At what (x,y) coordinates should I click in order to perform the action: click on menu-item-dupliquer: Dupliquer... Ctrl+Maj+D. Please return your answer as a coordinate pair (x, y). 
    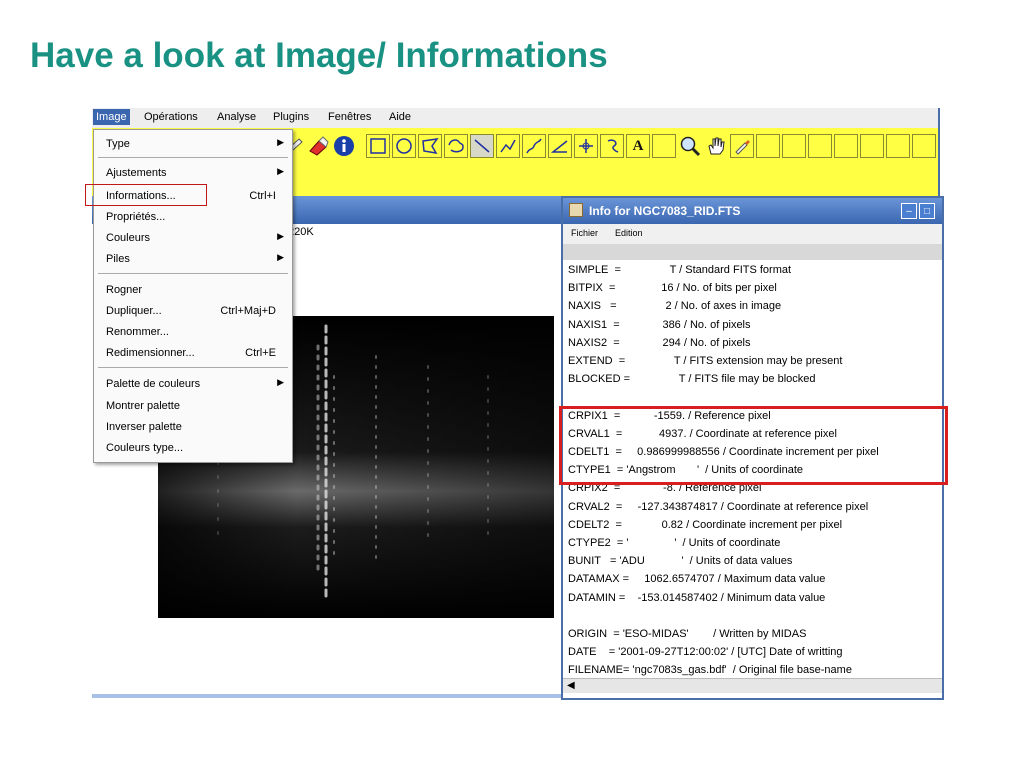
    Looking at the image, I should click on (193, 311).